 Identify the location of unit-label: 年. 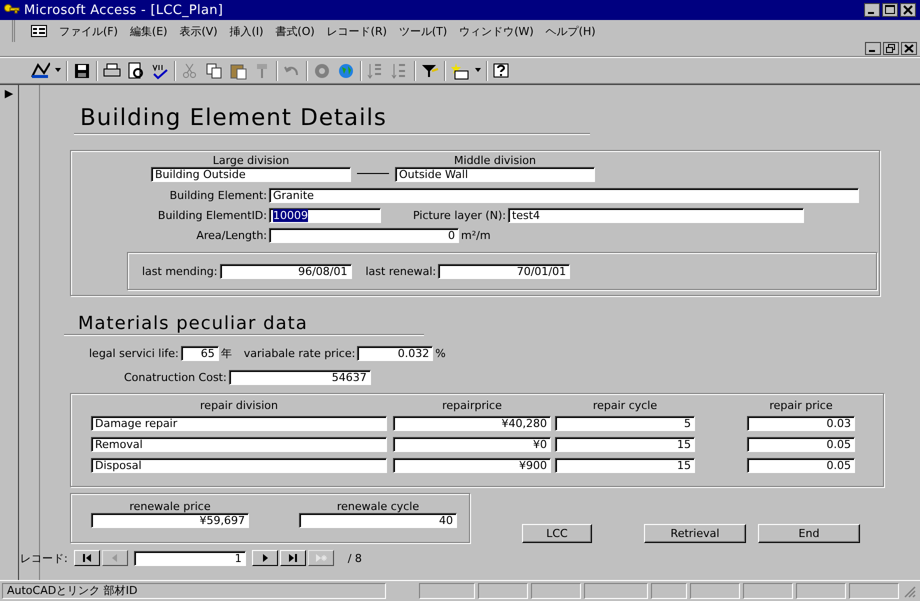
(226, 353).